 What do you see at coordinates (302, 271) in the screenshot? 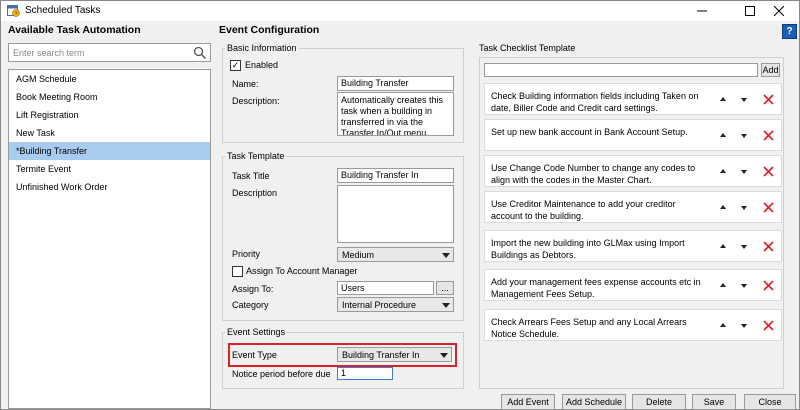
I see `assign-account-manager-label: Assign To Account Manager` at bounding box center [302, 271].